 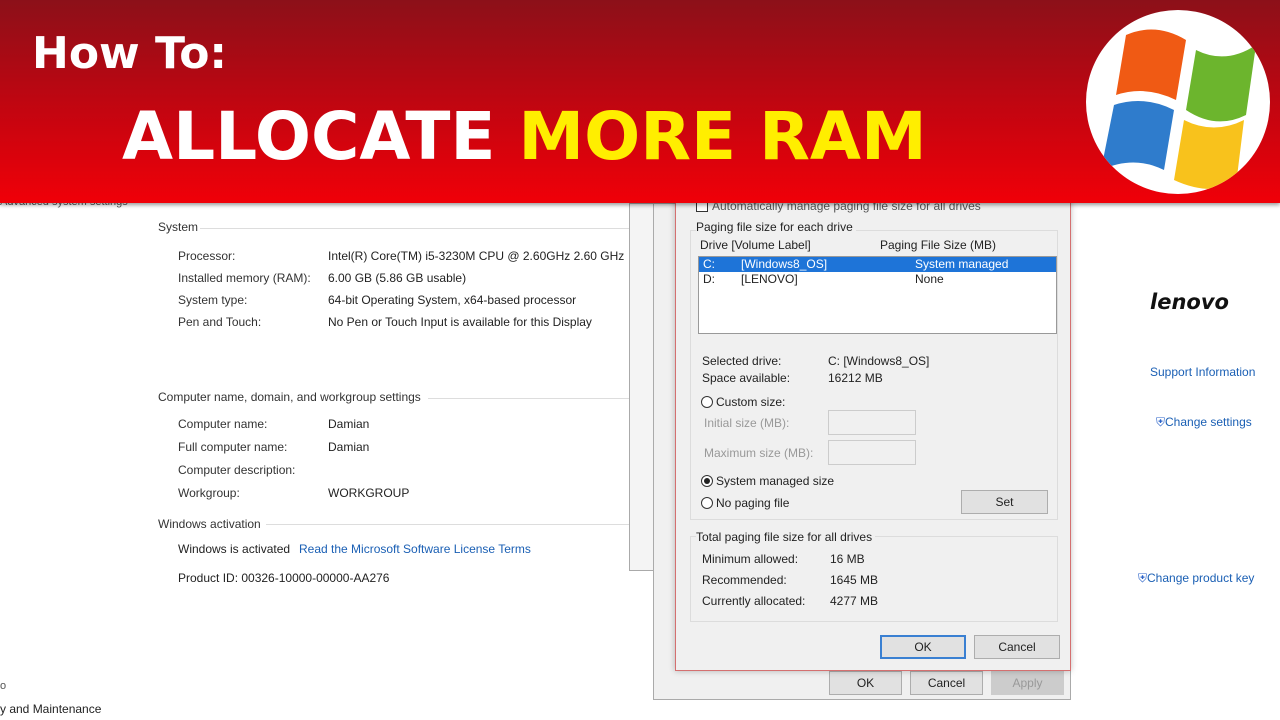 What do you see at coordinates (767, 481) in the screenshot?
I see `system-managed-radio: System managed size` at bounding box center [767, 481].